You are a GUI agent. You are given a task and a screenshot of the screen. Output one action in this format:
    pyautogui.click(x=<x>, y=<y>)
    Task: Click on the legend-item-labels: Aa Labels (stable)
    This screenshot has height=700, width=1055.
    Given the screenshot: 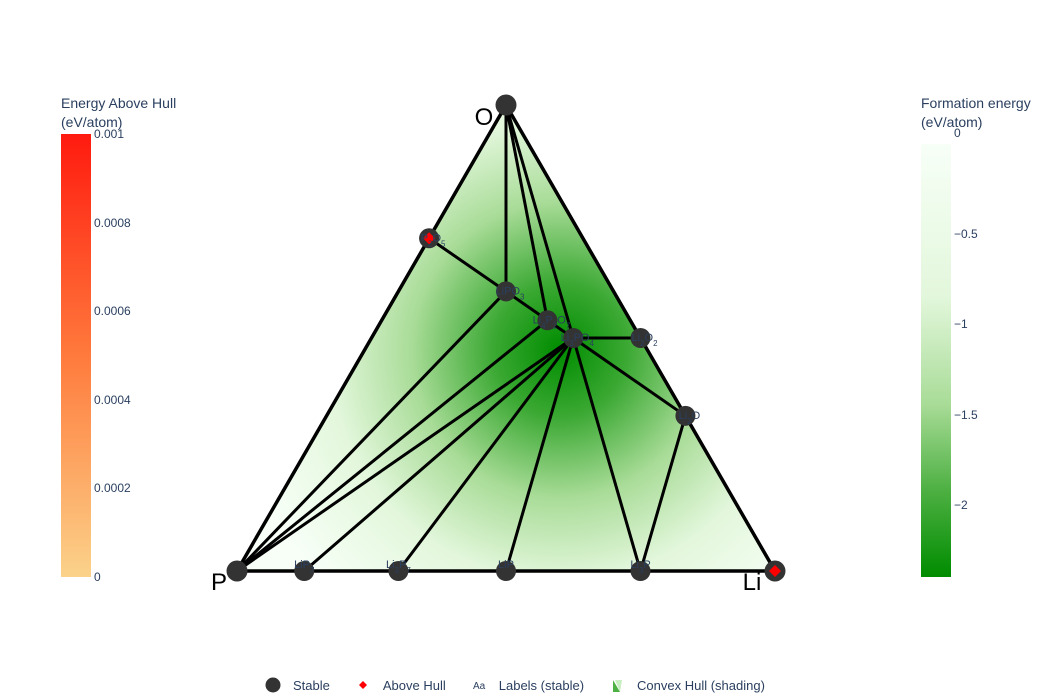 What is the action you would take?
    pyautogui.click(x=526, y=685)
    